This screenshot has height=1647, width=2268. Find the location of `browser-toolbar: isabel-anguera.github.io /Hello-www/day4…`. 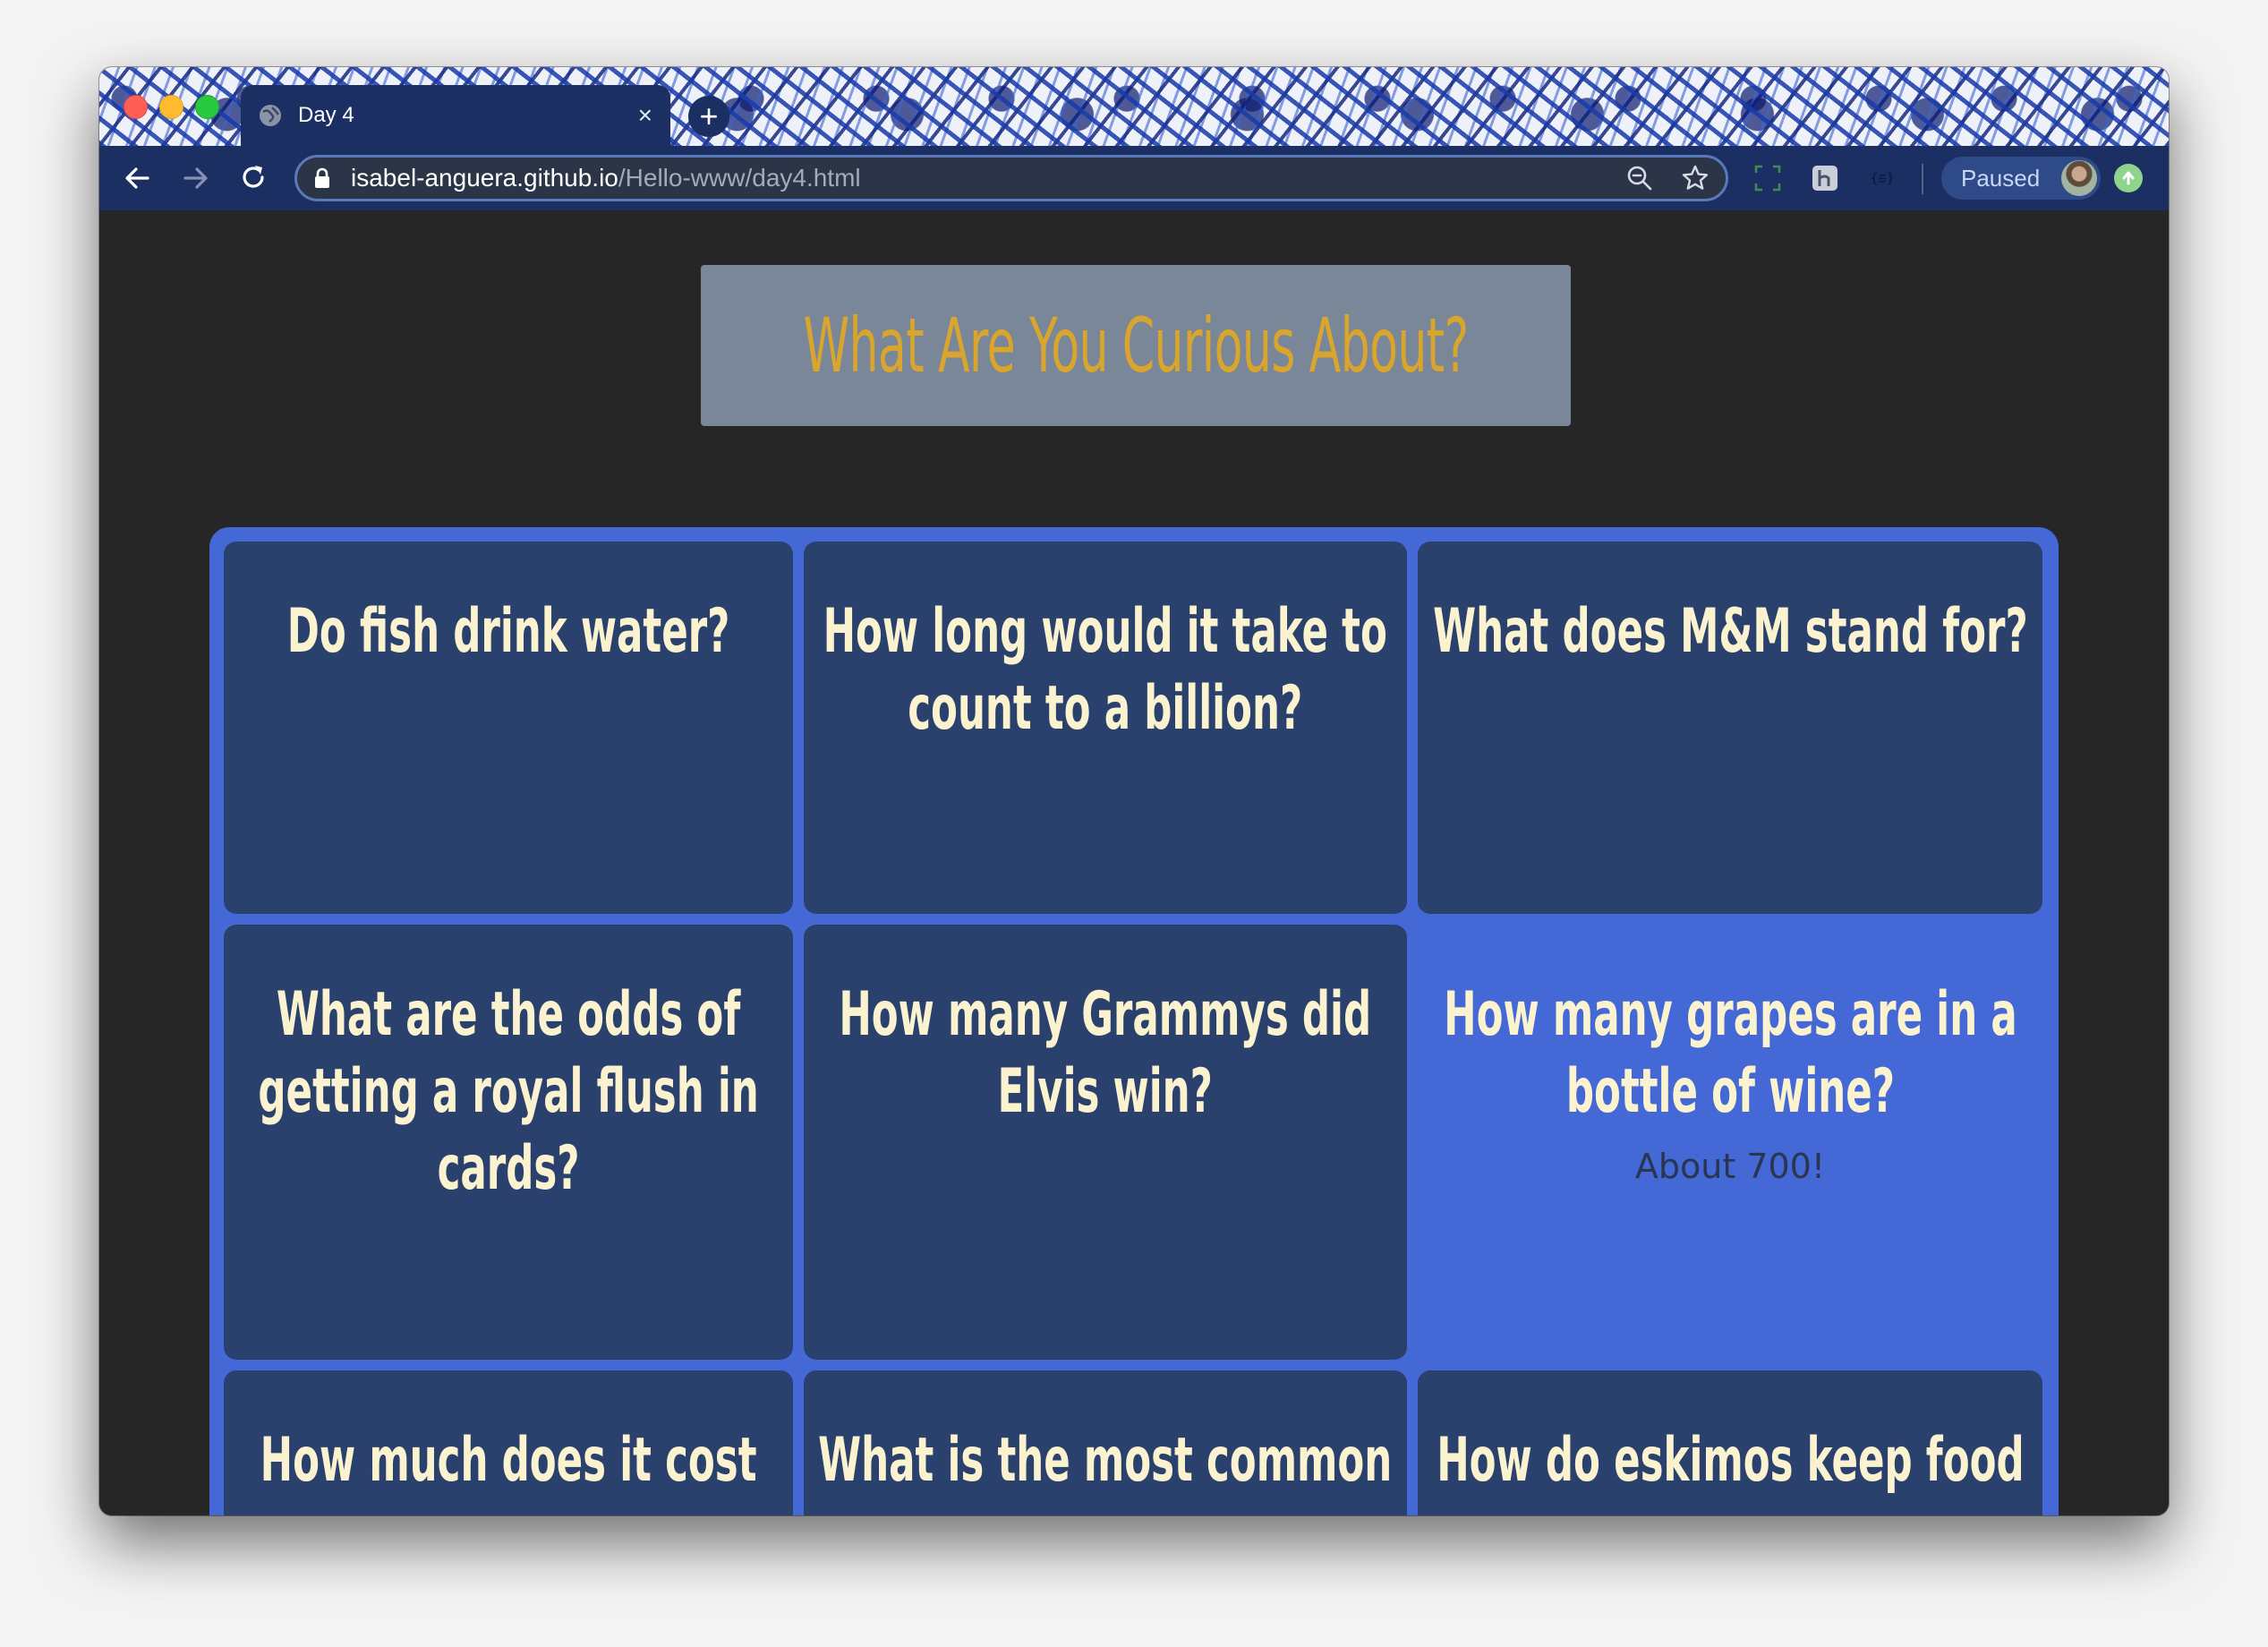

browser-toolbar: isabel-anguera.github.io /Hello-www/day4… is located at coordinates (1134, 178).